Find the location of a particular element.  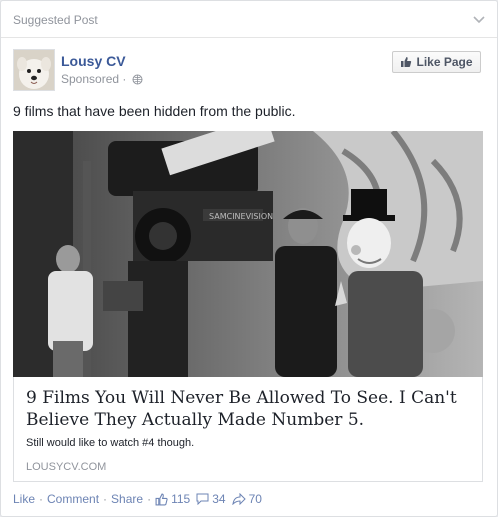

chevron-down-icon is located at coordinates (479, 20).